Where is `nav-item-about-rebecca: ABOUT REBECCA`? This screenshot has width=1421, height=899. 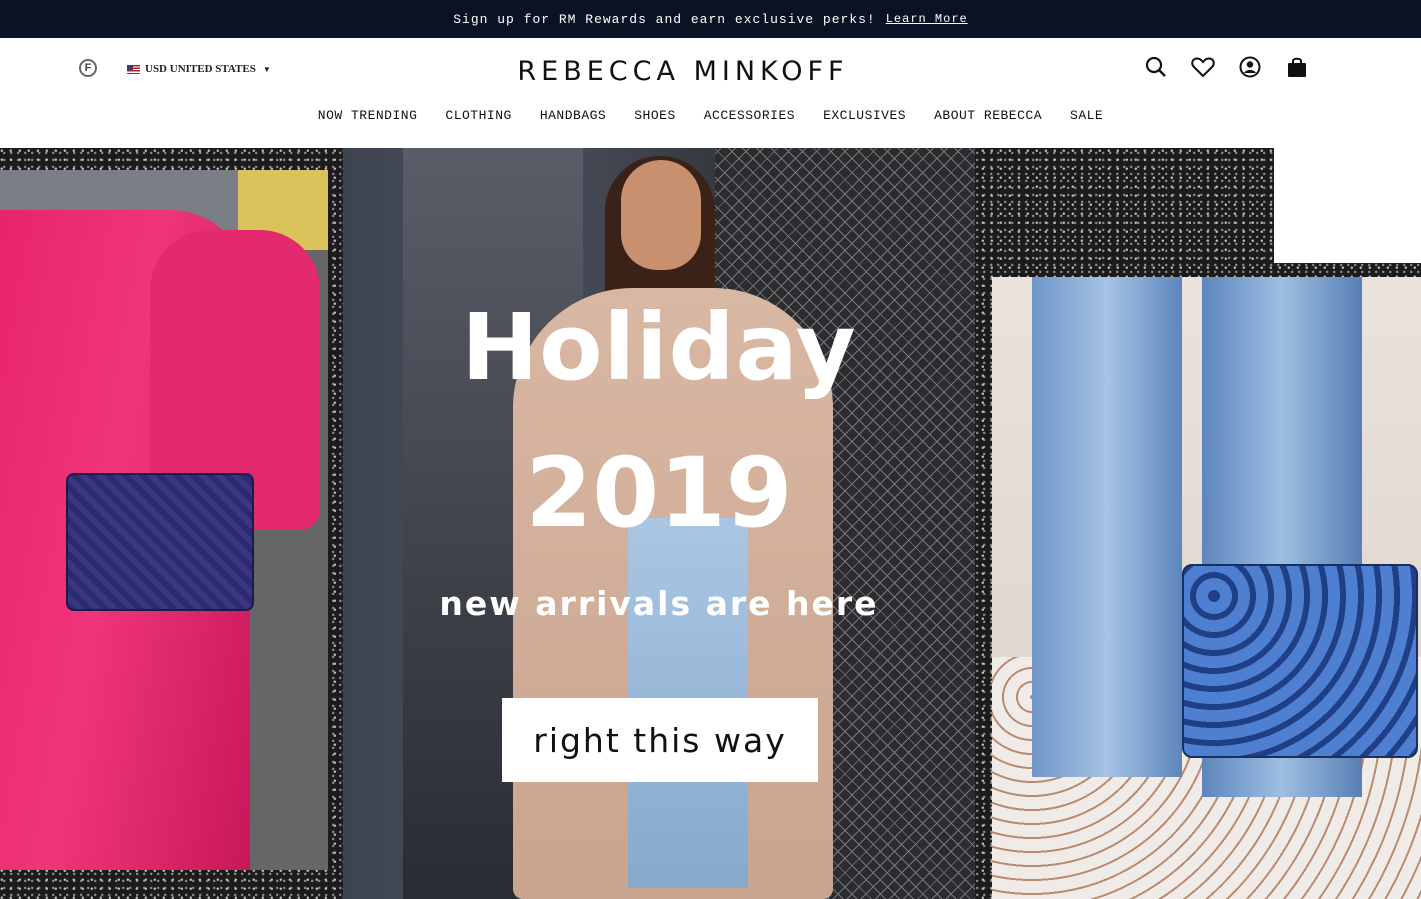 nav-item-about-rebecca: ABOUT REBECCA is located at coordinates (988, 118).